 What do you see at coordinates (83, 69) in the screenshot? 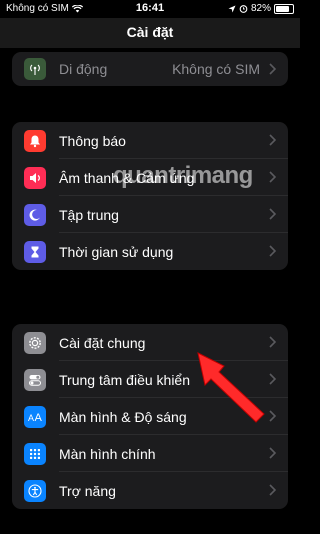
I see `cellular-label: Di động` at bounding box center [83, 69].